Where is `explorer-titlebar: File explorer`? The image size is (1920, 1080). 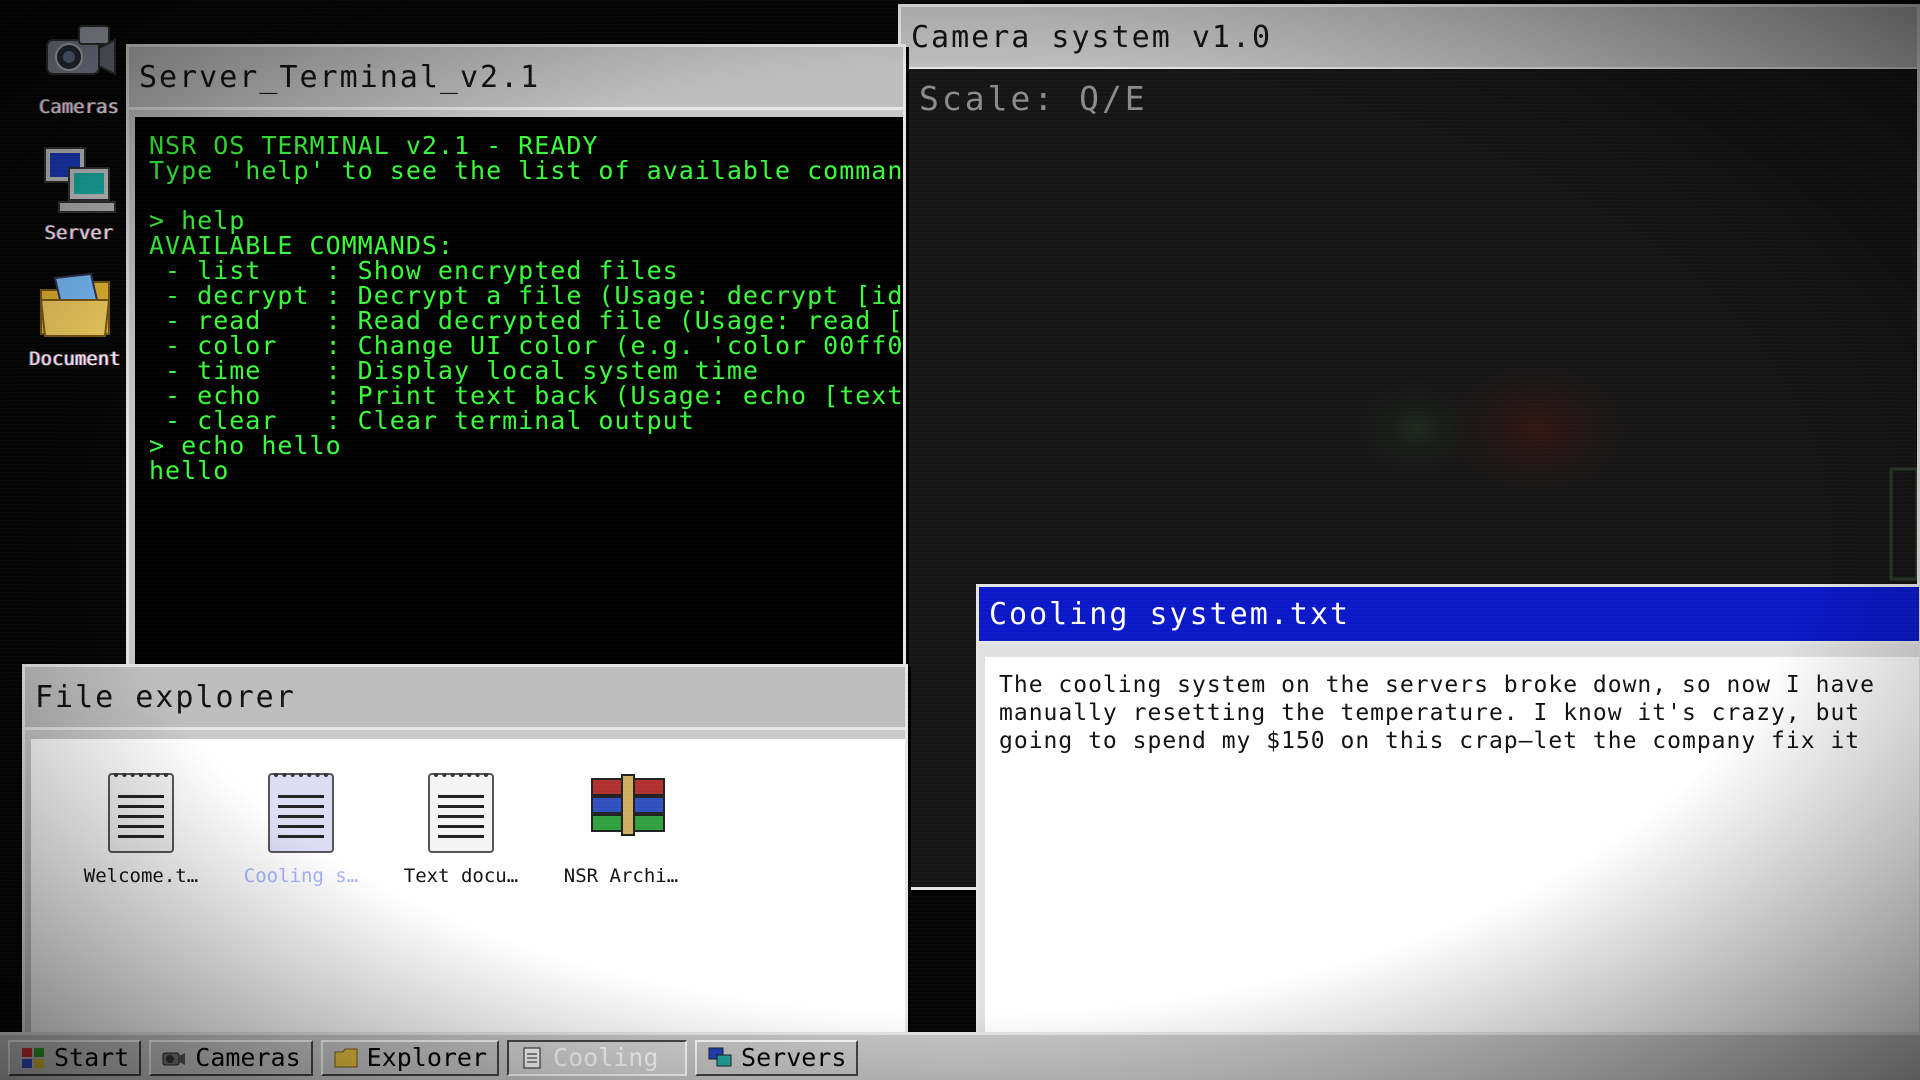
explorer-titlebar: File explorer is located at coordinates (465, 698).